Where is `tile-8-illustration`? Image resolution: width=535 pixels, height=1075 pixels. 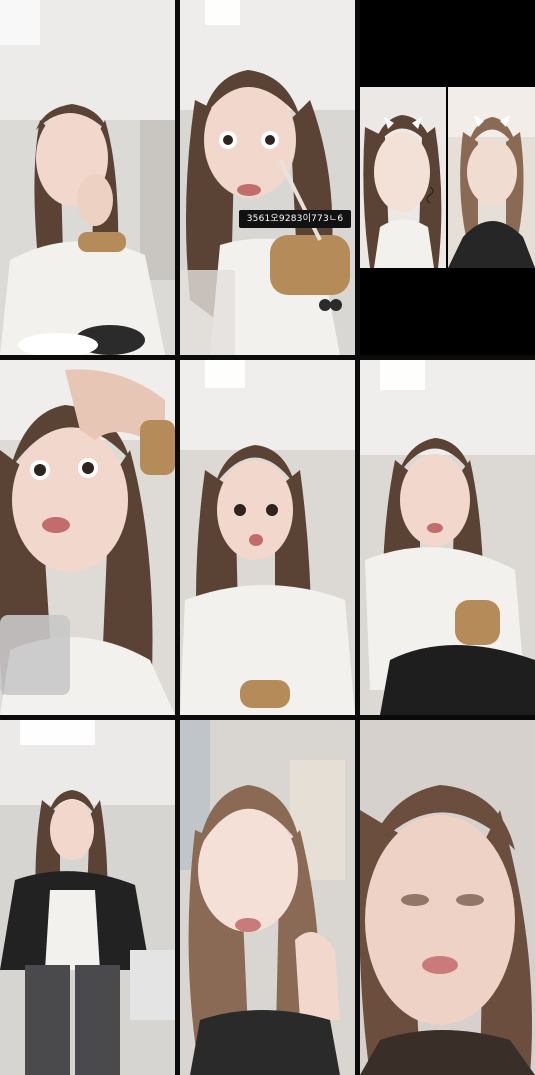 tile-8-illustration is located at coordinates (267, 897).